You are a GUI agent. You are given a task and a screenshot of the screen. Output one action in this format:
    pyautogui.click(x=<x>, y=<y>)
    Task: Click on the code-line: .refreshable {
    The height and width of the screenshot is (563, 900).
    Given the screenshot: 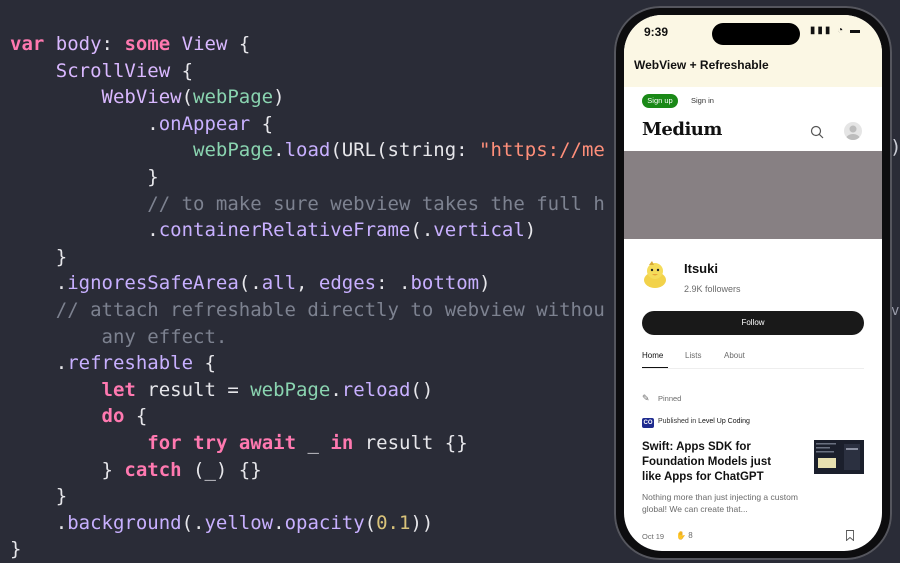 What is the action you would take?
    pyautogui.click(x=113, y=363)
    